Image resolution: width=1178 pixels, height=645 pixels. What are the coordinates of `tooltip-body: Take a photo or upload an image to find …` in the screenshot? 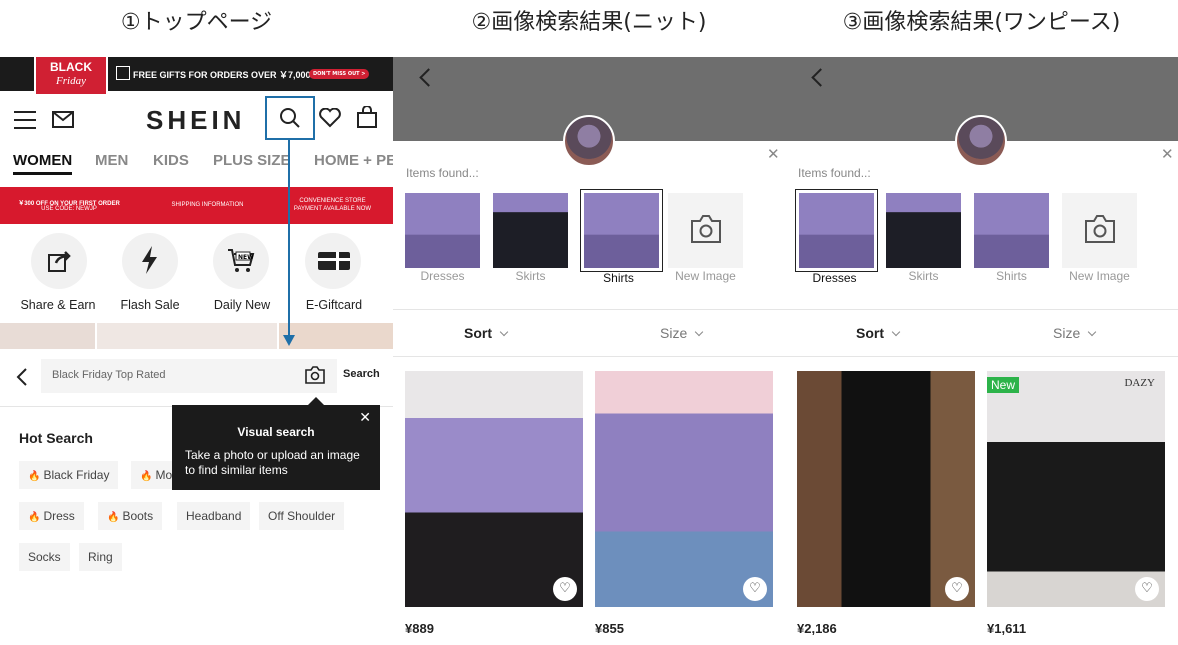 It's located at (272, 462).